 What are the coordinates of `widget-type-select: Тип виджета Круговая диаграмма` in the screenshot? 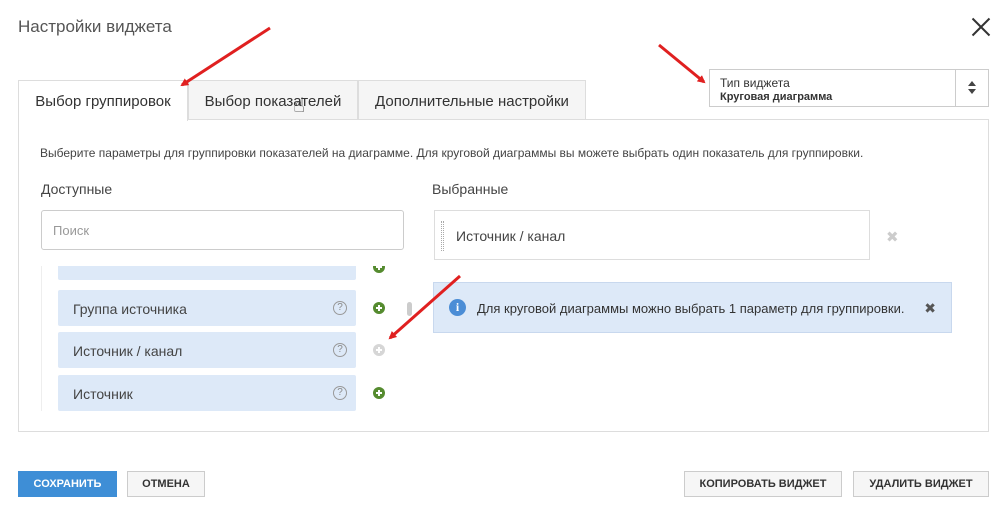 It's located at (849, 88).